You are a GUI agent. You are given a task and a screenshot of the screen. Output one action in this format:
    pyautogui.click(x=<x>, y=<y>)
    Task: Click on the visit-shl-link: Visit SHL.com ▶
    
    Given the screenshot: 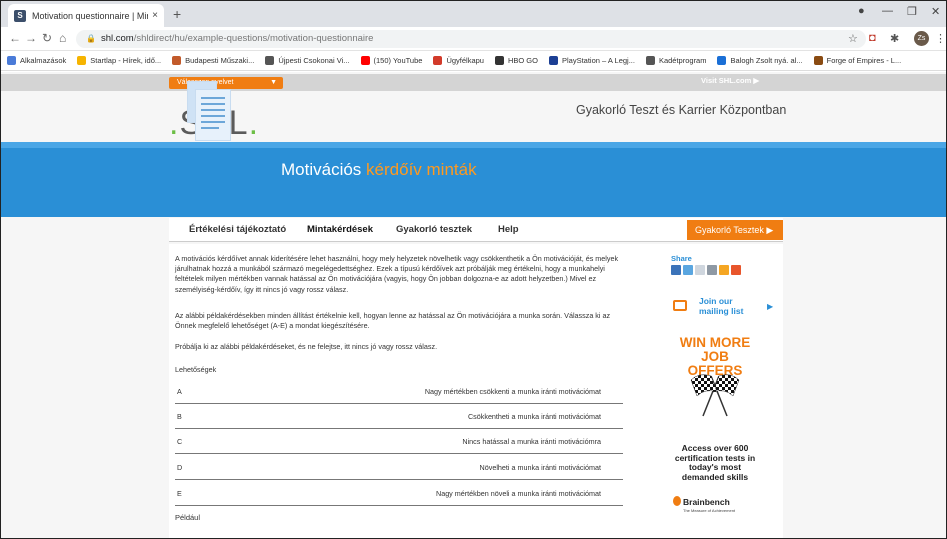 What is the action you would take?
    pyautogui.click(x=730, y=80)
    